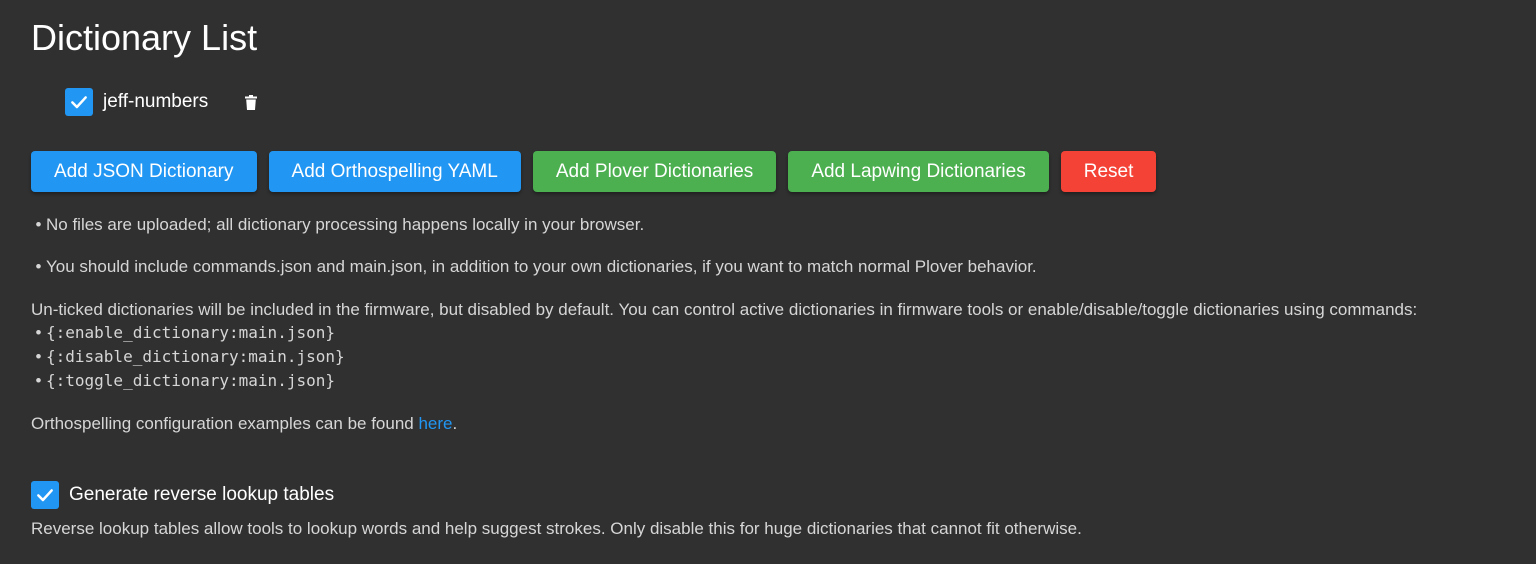 This screenshot has width=1536, height=564. I want to click on command-item: • {:disable_dictionary:main.json}, so click(188, 357).